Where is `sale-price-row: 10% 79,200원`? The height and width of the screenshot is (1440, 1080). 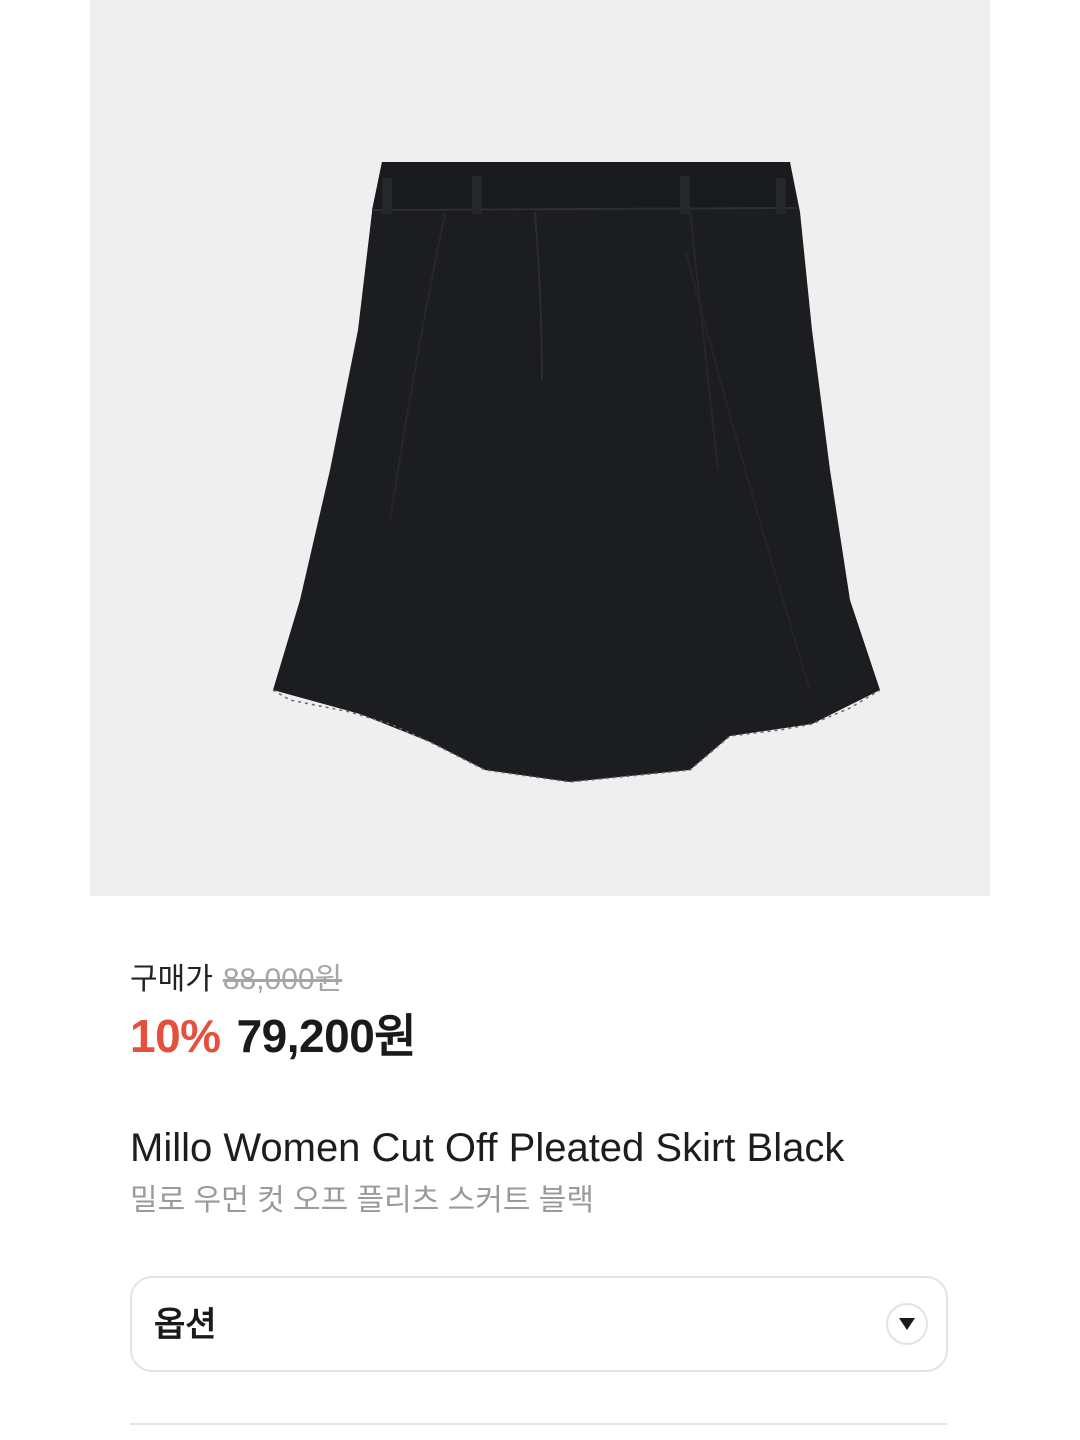
sale-price-row: 10% 79,200원 is located at coordinates (540, 1036).